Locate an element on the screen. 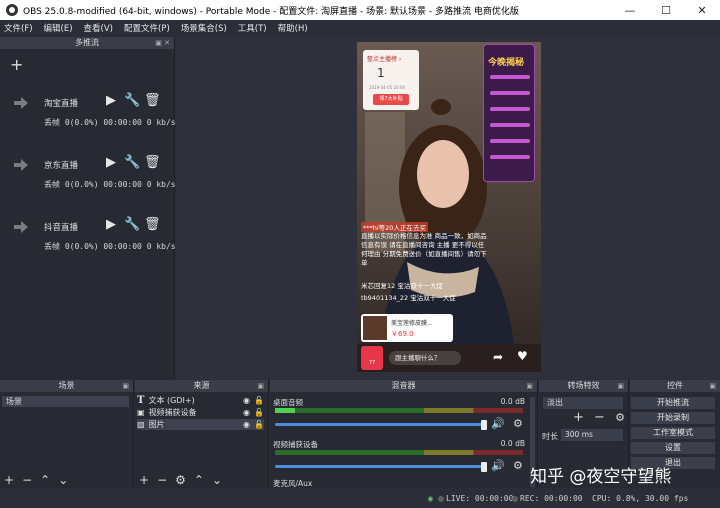 This screenshot has width=720, height=508. menu-profile: 配置文件(P) is located at coordinates (147, 28).